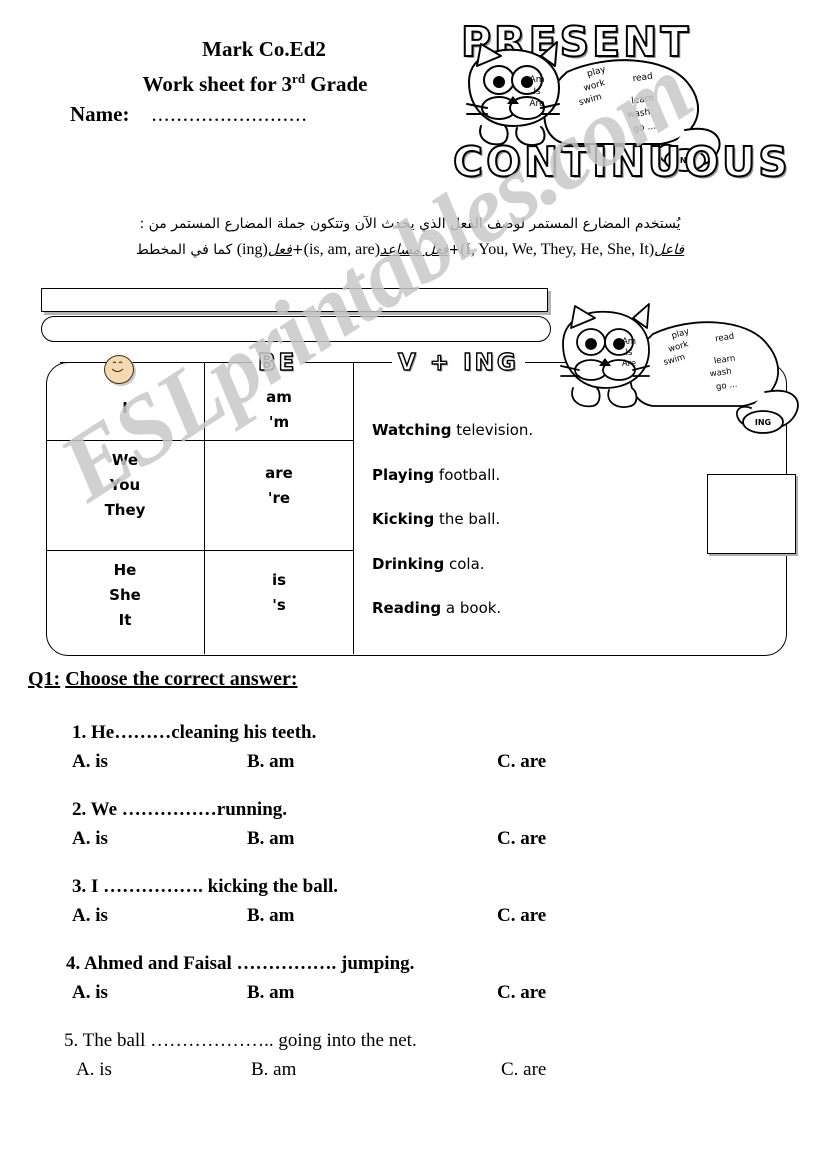 The height and width of the screenshot is (1169, 821). Describe the element at coordinates (90, 993) in the screenshot. I see `option-a-4: A. is` at that location.